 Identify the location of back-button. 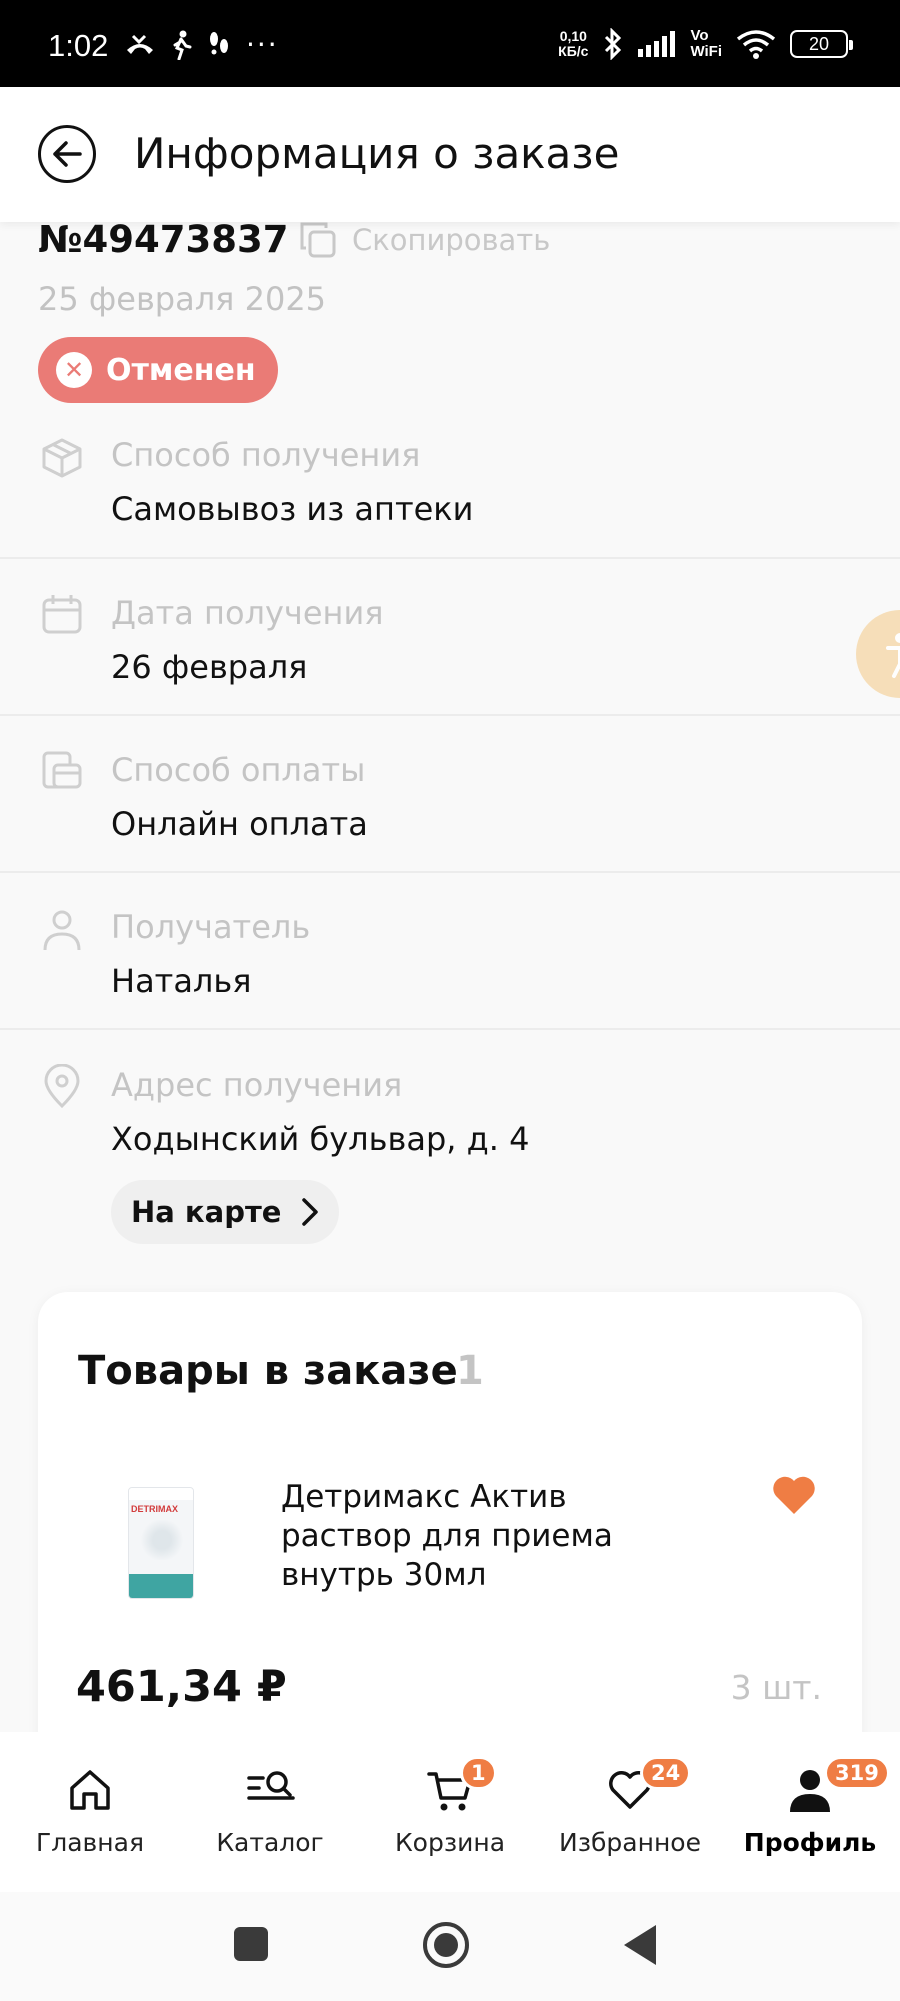
(67, 154).